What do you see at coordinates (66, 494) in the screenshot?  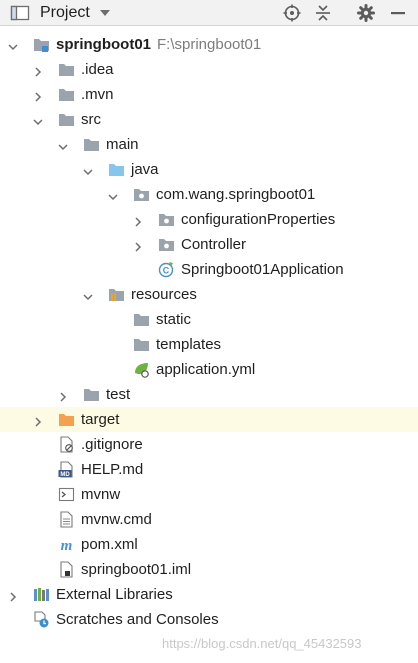 I see `shell-script-icon` at bounding box center [66, 494].